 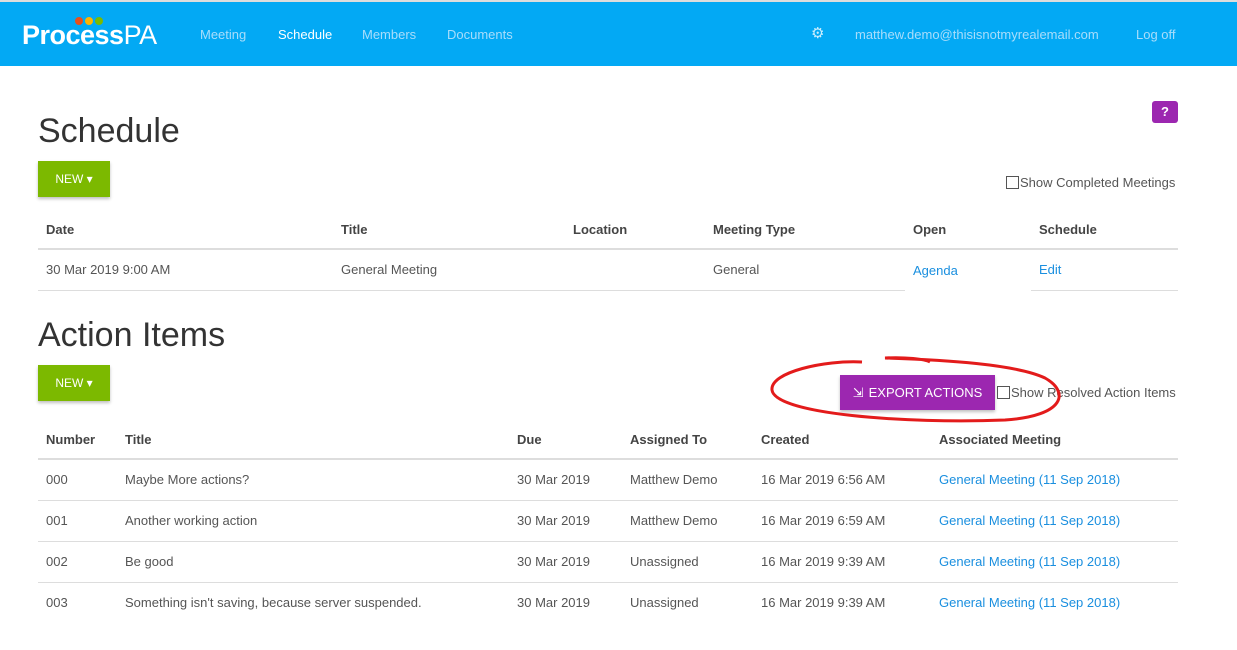 What do you see at coordinates (77, 562) in the screenshot?
I see `cell-number: 002` at bounding box center [77, 562].